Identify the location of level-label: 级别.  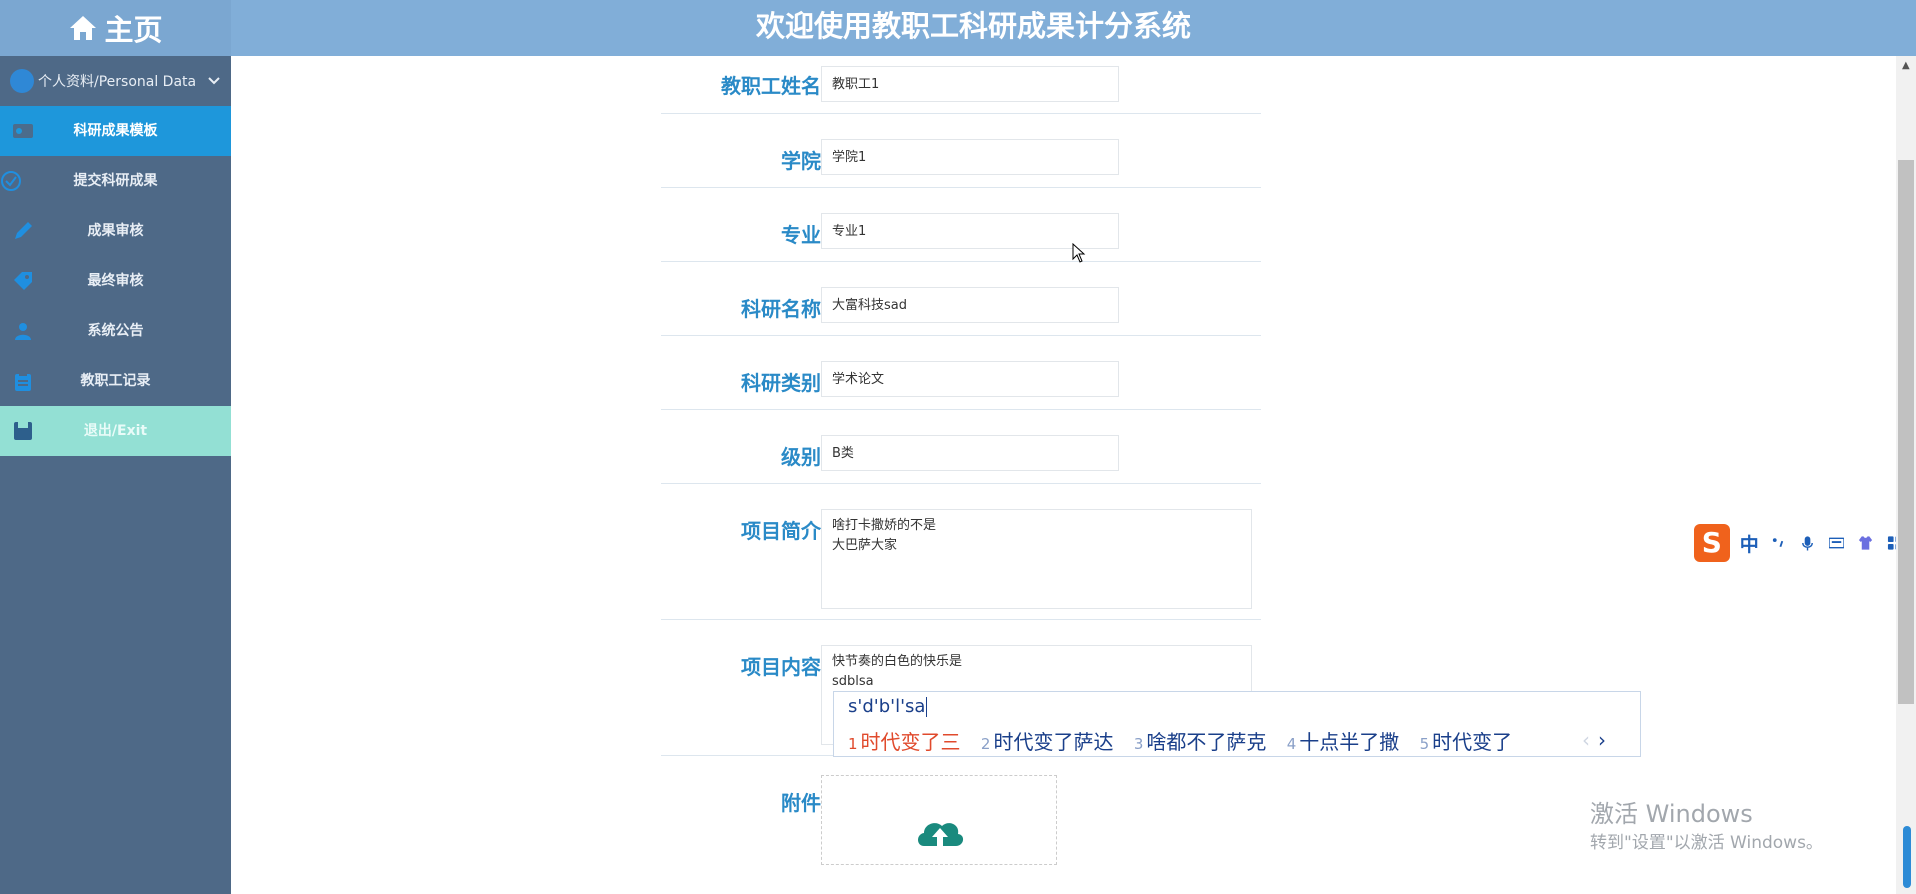
(801, 457).